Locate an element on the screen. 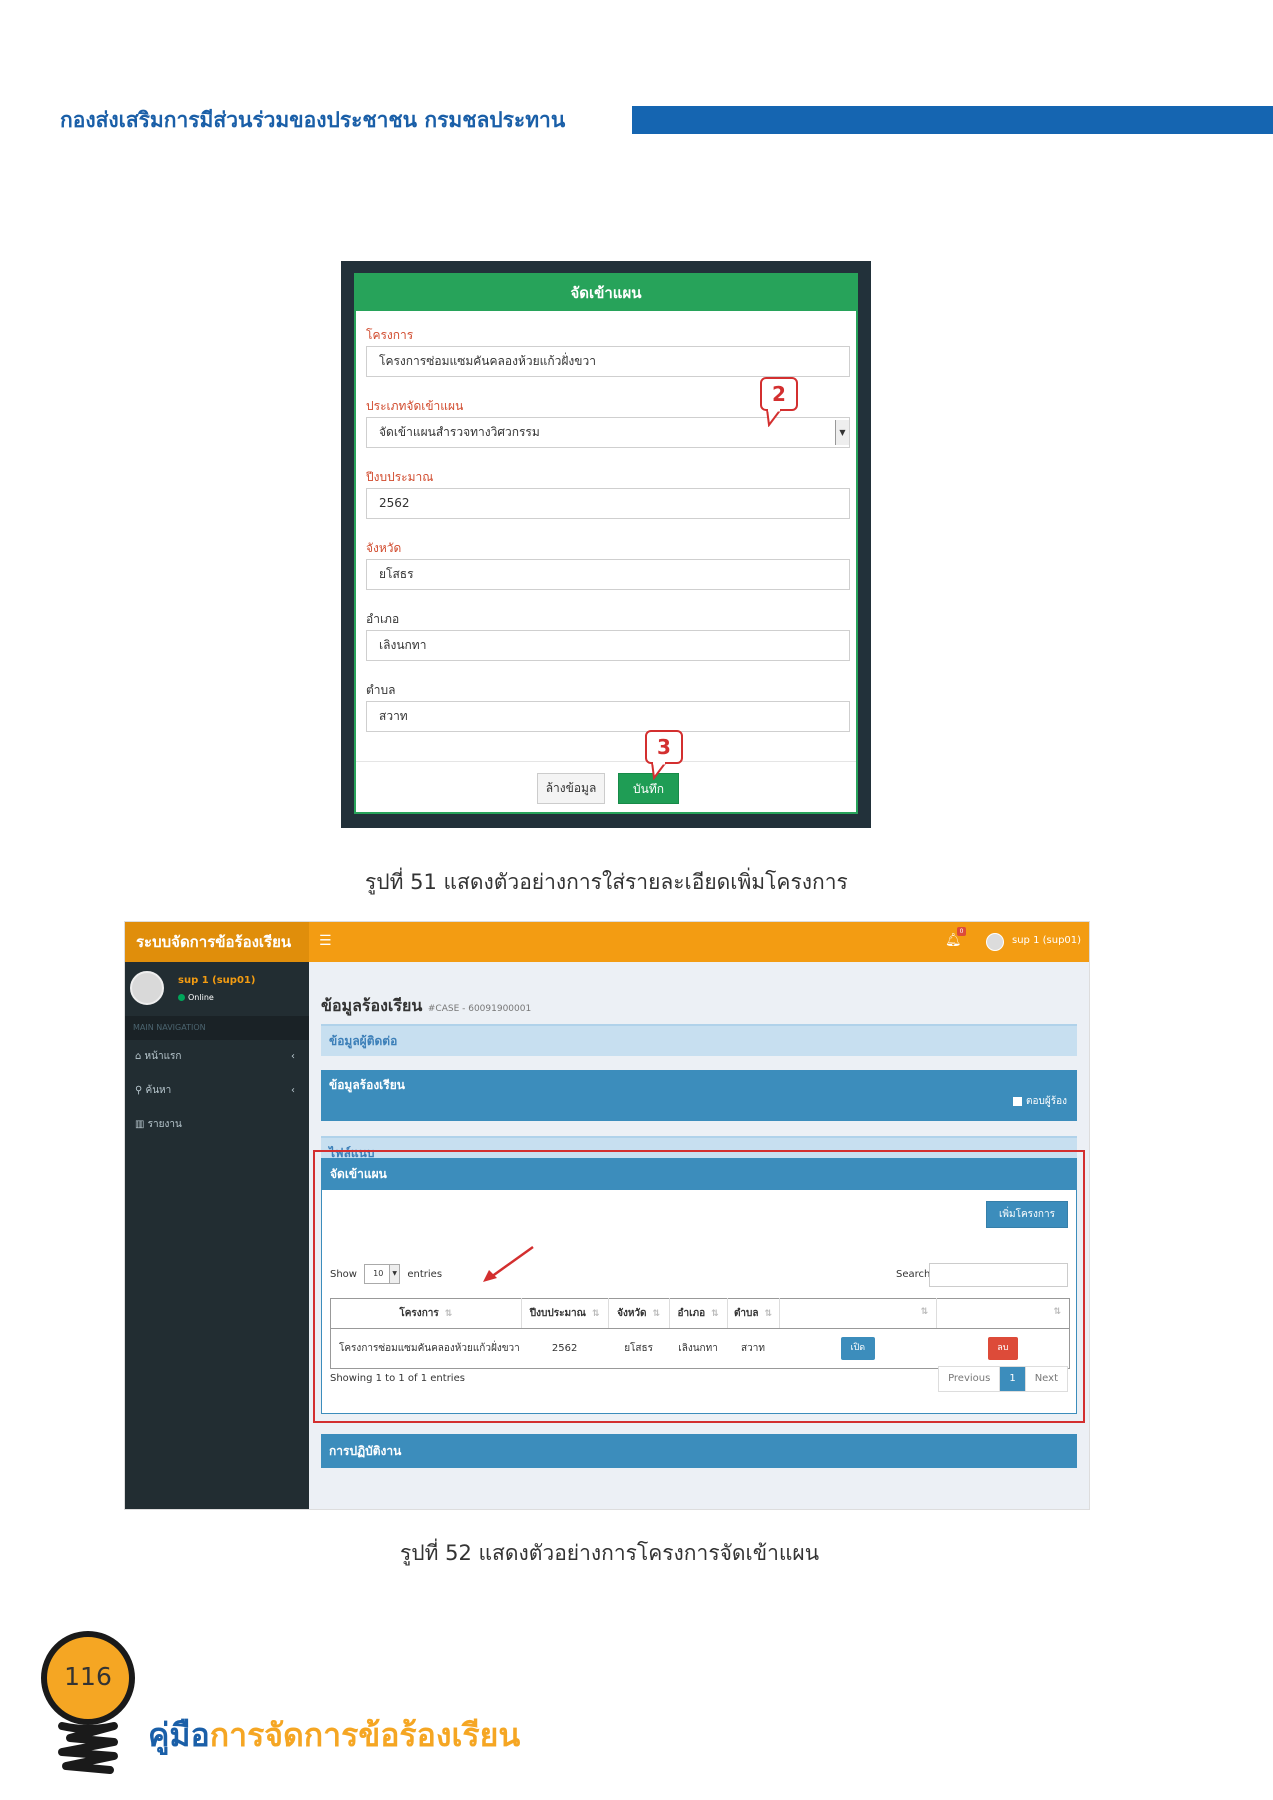 The height and width of the screenshot is (1800, 1273). reply-checkbox-label: ตอบผู้ร้อง is located at coordinates (1046, 1101).